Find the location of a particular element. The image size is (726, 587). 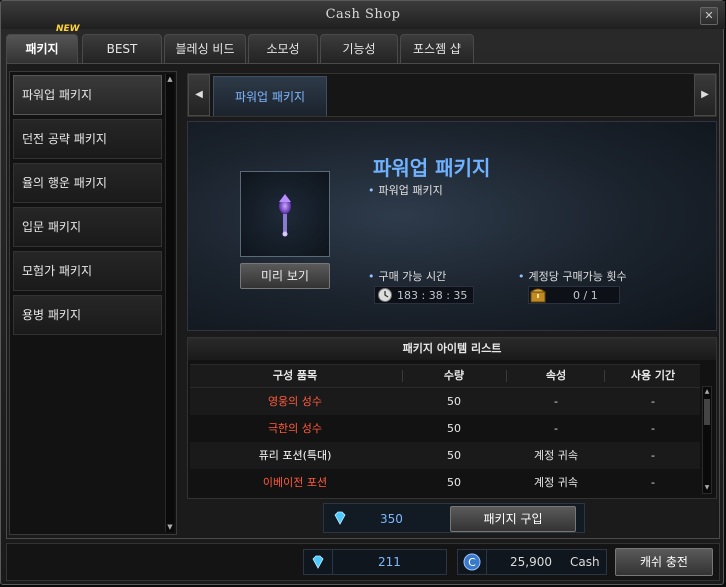

svg-text: C is located at coordinates (472, 562).